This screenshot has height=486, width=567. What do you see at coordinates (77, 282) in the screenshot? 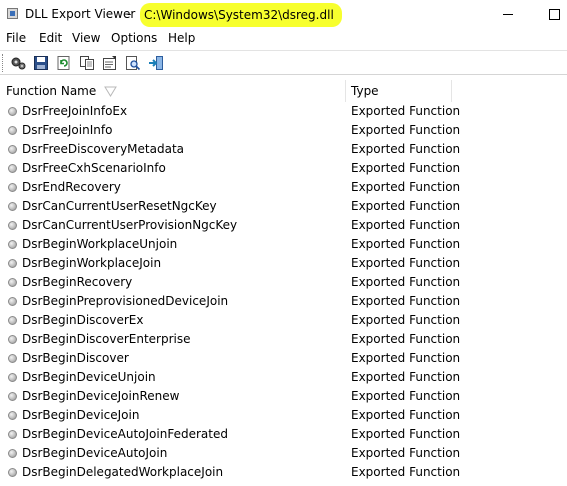
I see `function-name: DsrBeginRecovery` at bounding box center [77, 282].